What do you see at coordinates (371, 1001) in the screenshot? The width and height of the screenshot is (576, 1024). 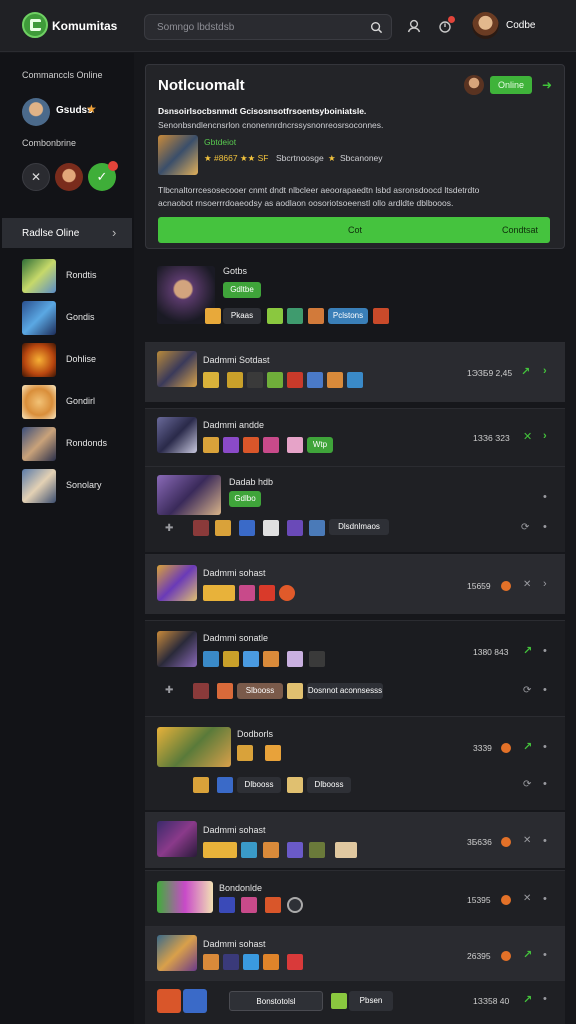 I see `feed-chip: Pbsen` at bounding box center [371, 1001].